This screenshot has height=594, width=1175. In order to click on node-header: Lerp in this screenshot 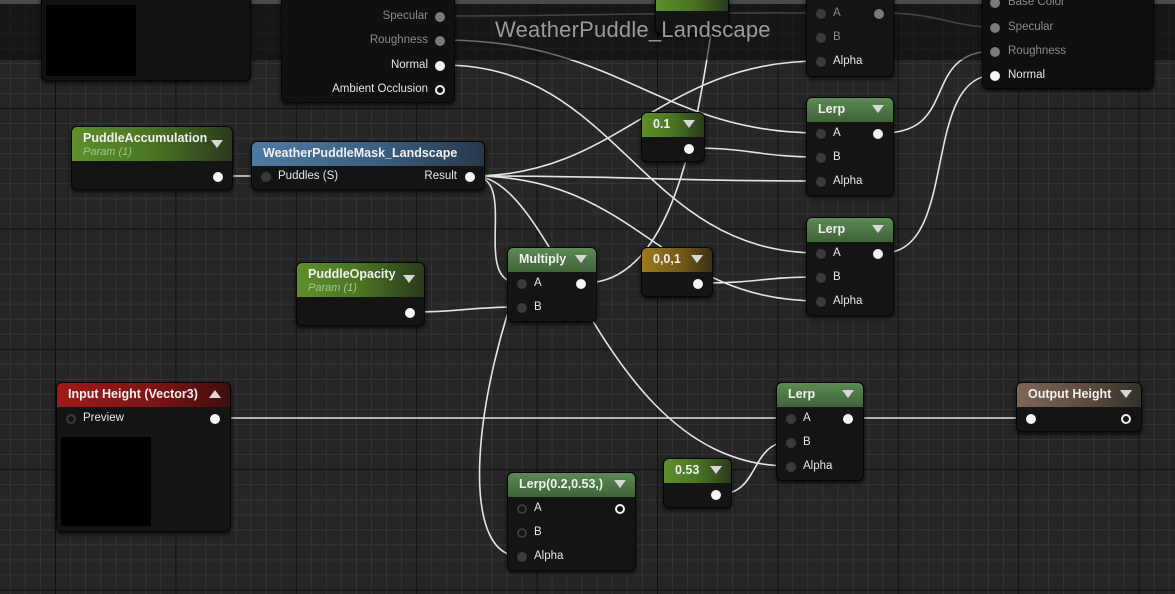, I will do `click(850, 110)`.